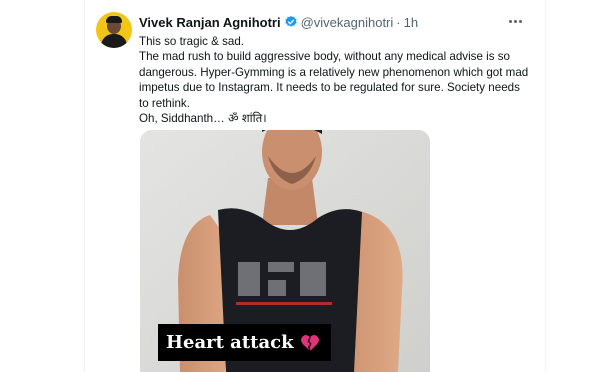 This screenshot has height=372, width=600. What do you see at coordinates (192, 41) in the screenshot?
I see `tweet-text-line: This so tragic & sad.` at bounding box center [192, 41].